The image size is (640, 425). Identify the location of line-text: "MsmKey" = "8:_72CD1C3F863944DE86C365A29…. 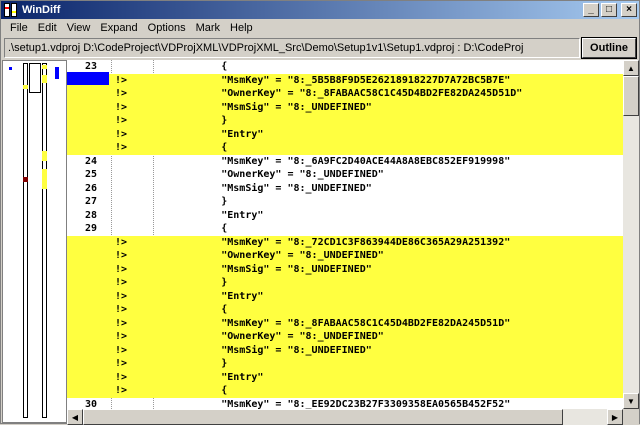
(330, 242).